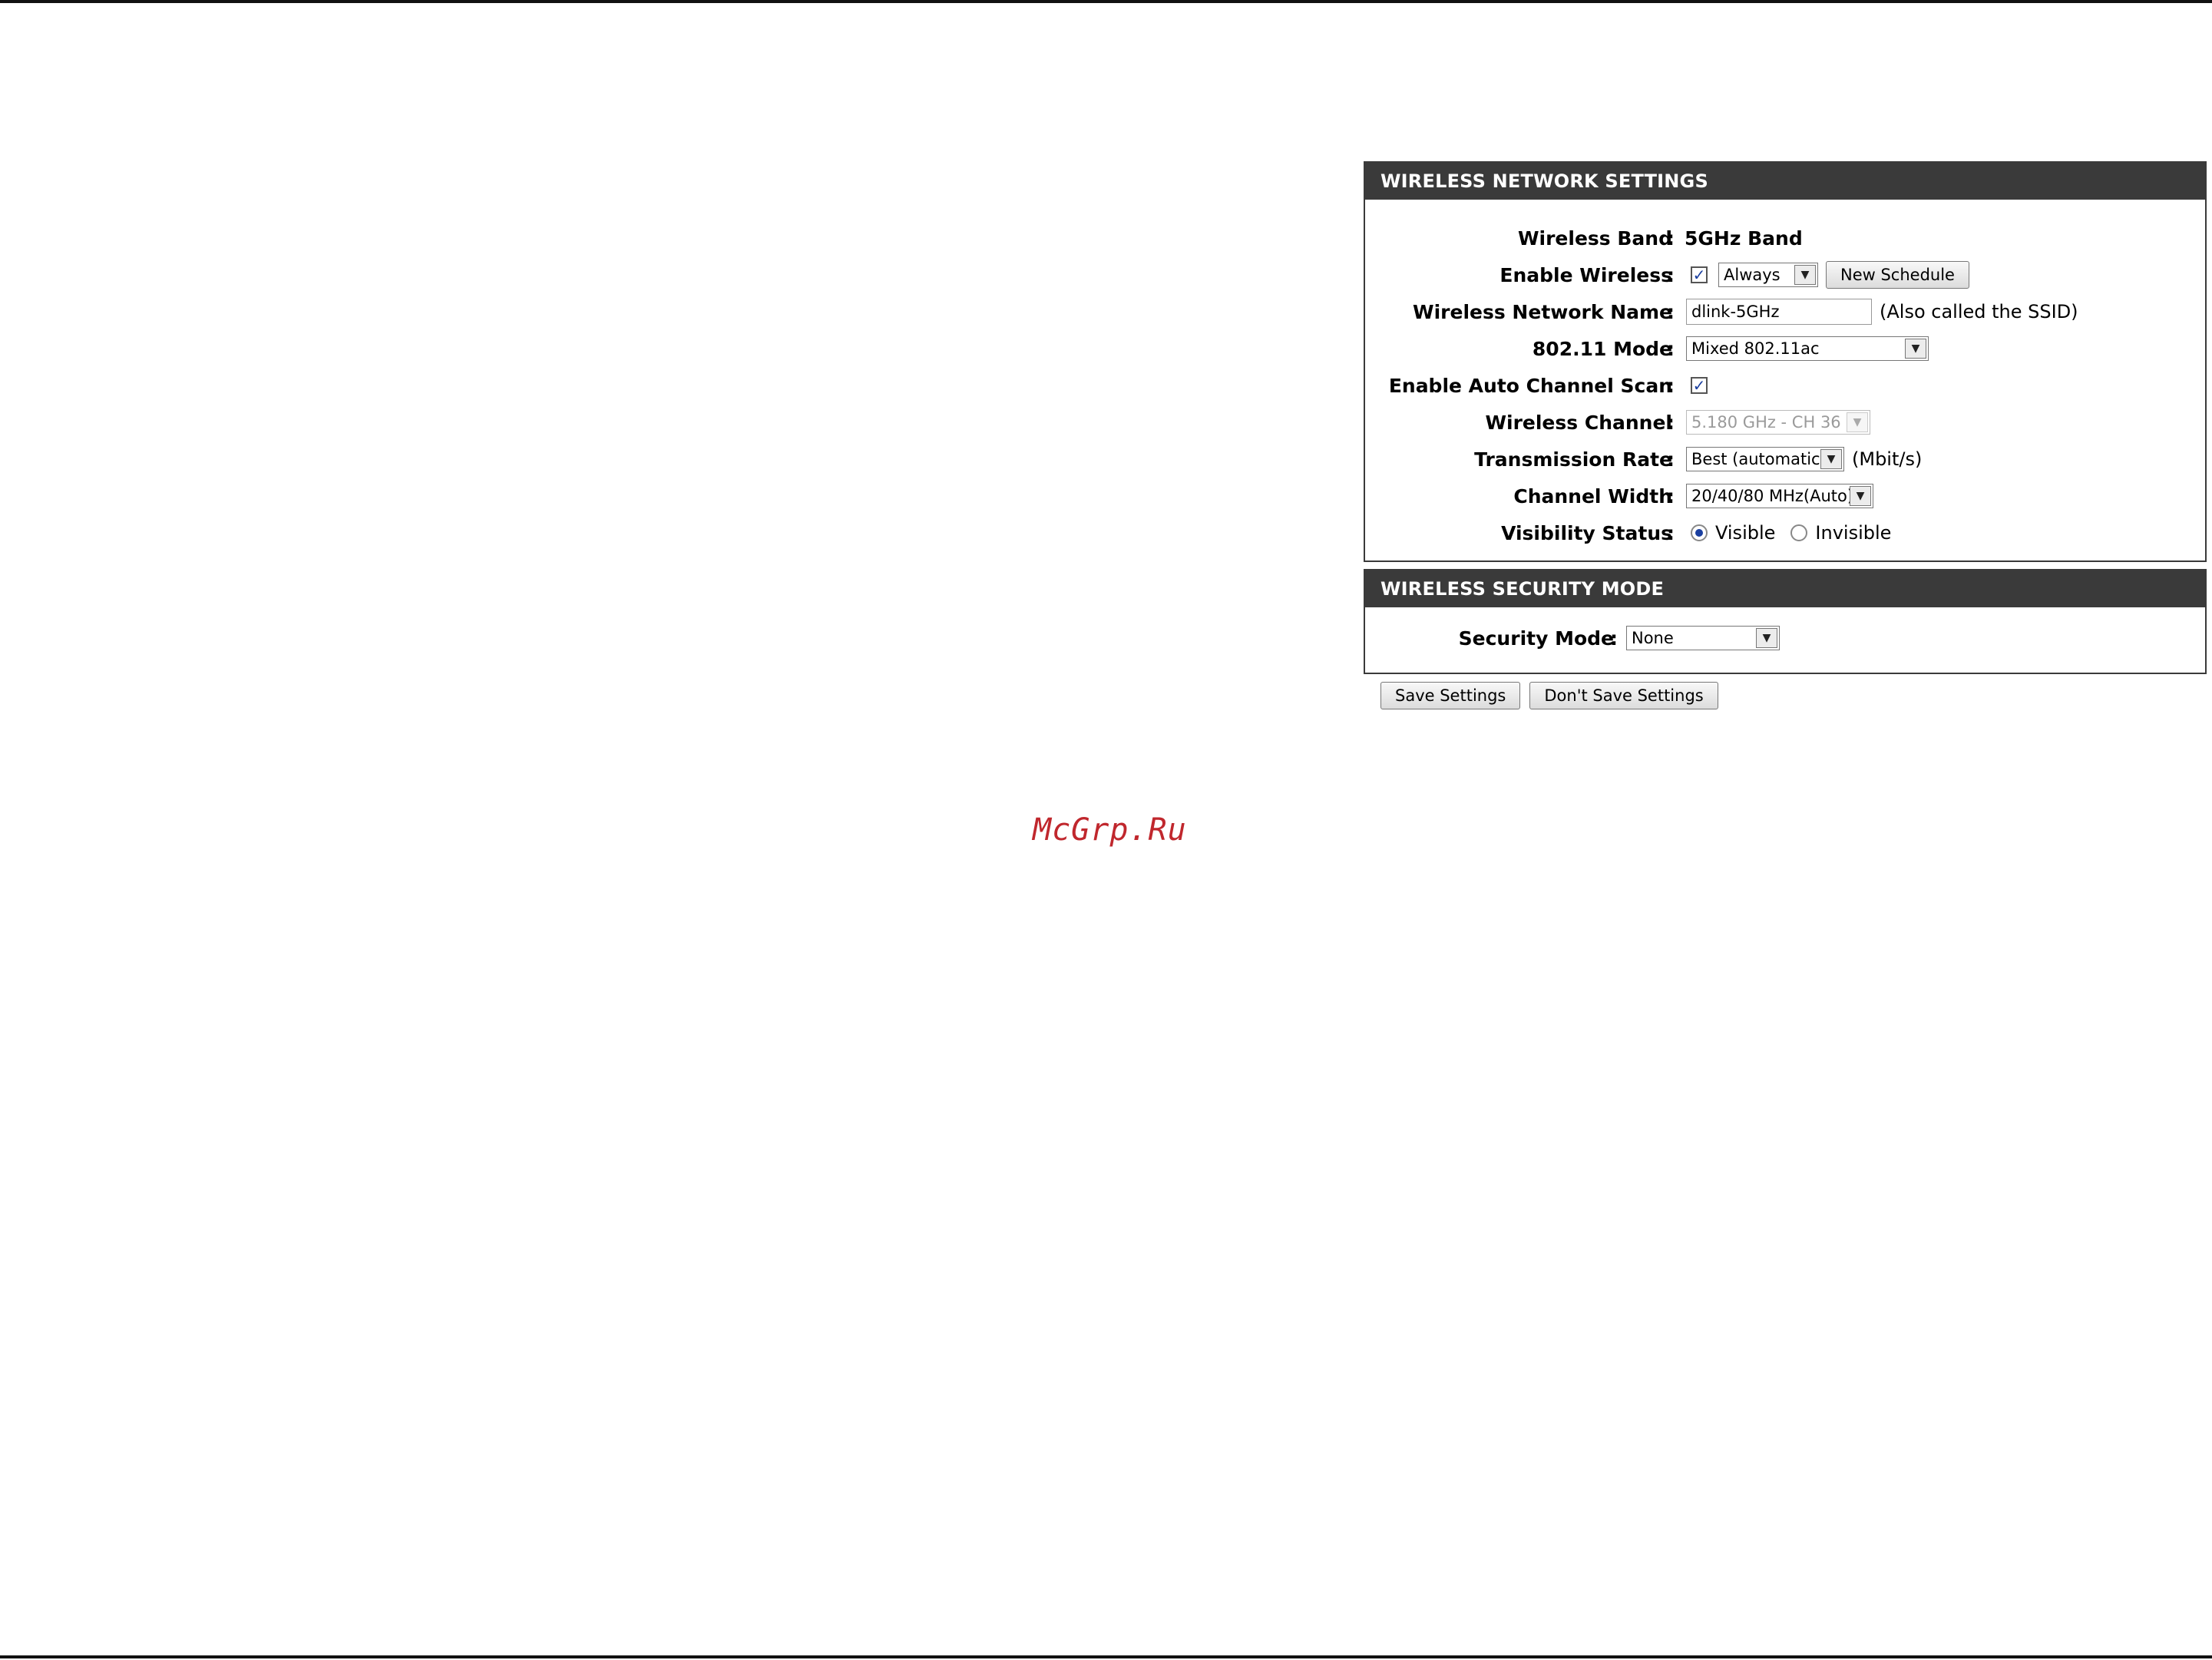 The height and width of the screenshot is (1660, 2212). I want to click on watermark: McGrp.Ru, so click(1110, 830).